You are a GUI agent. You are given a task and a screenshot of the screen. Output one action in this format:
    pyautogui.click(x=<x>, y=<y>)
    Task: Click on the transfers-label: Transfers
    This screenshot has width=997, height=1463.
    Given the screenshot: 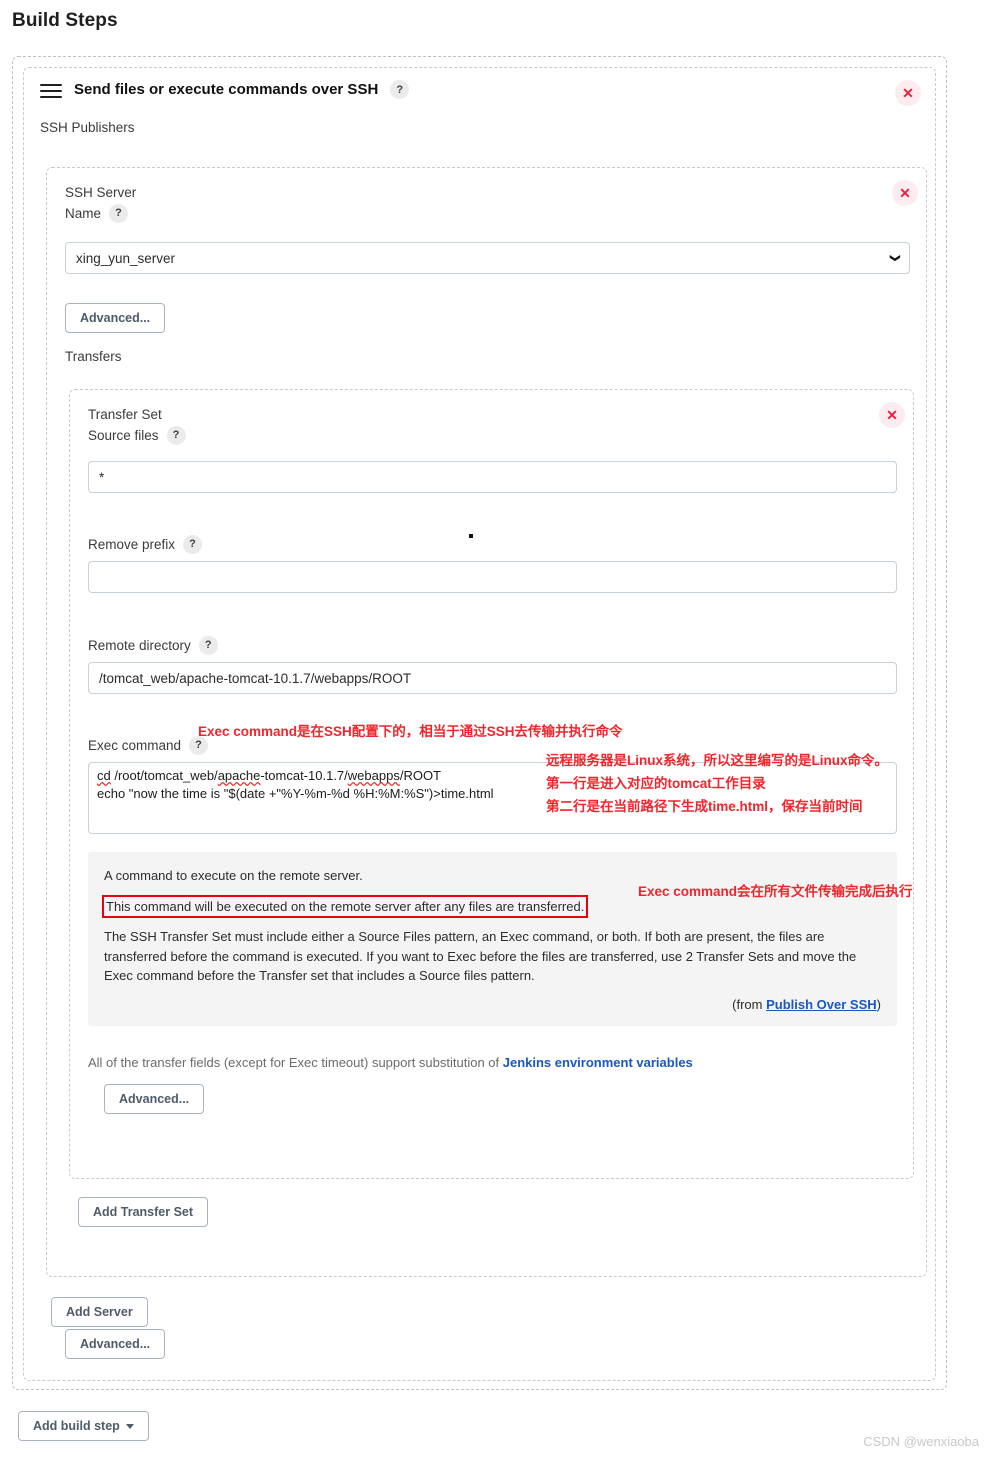 What is the action you would take?
    pyautogui.click(x=93, y=356)
    